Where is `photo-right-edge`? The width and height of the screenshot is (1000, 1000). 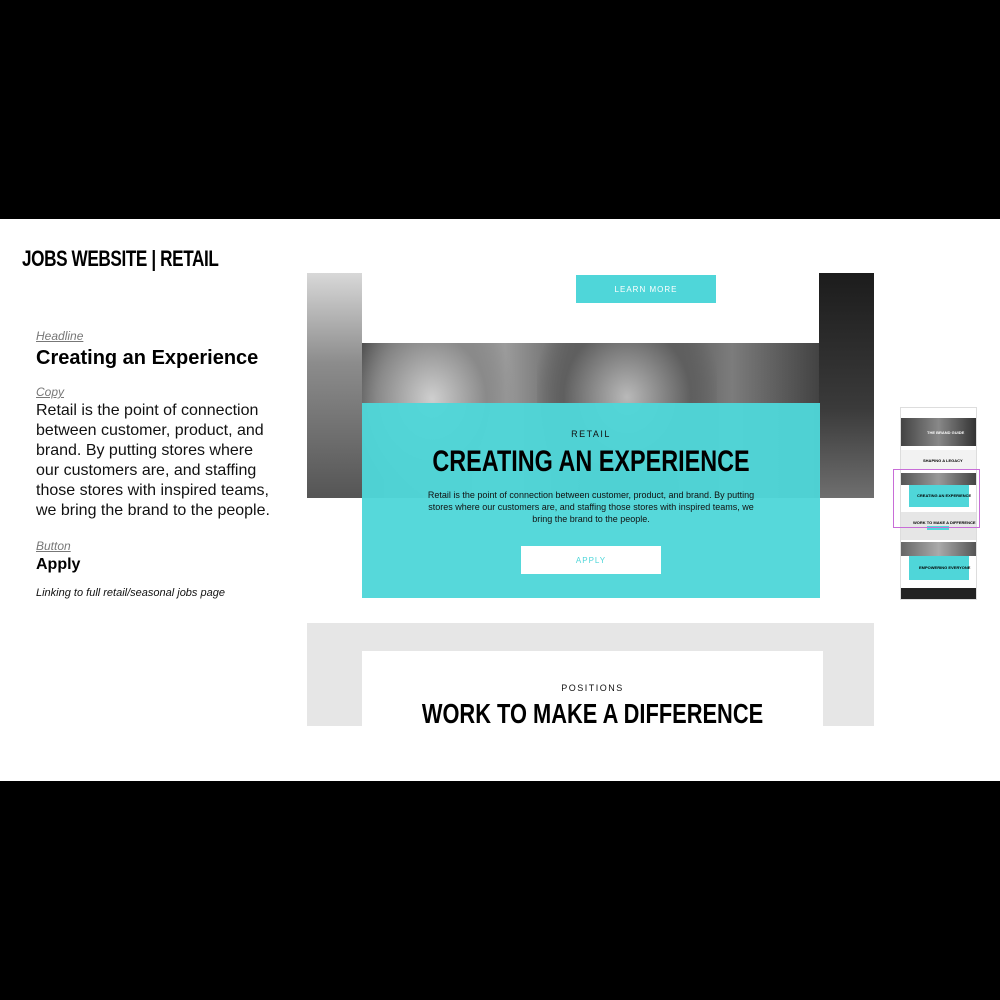 photo-right-edge is located at coordinates (846, 385).